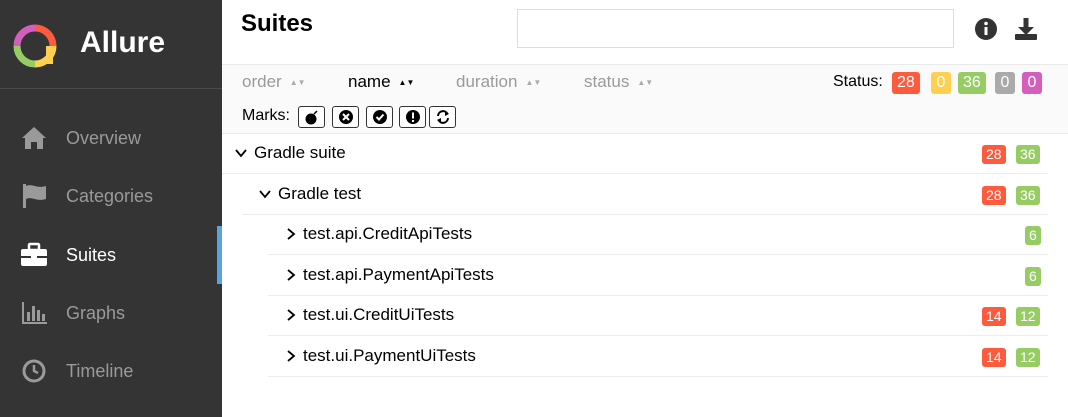 This screenshot has width=1068, height=417. I want to click on exclamation-circle-icon, so click(413, 117).